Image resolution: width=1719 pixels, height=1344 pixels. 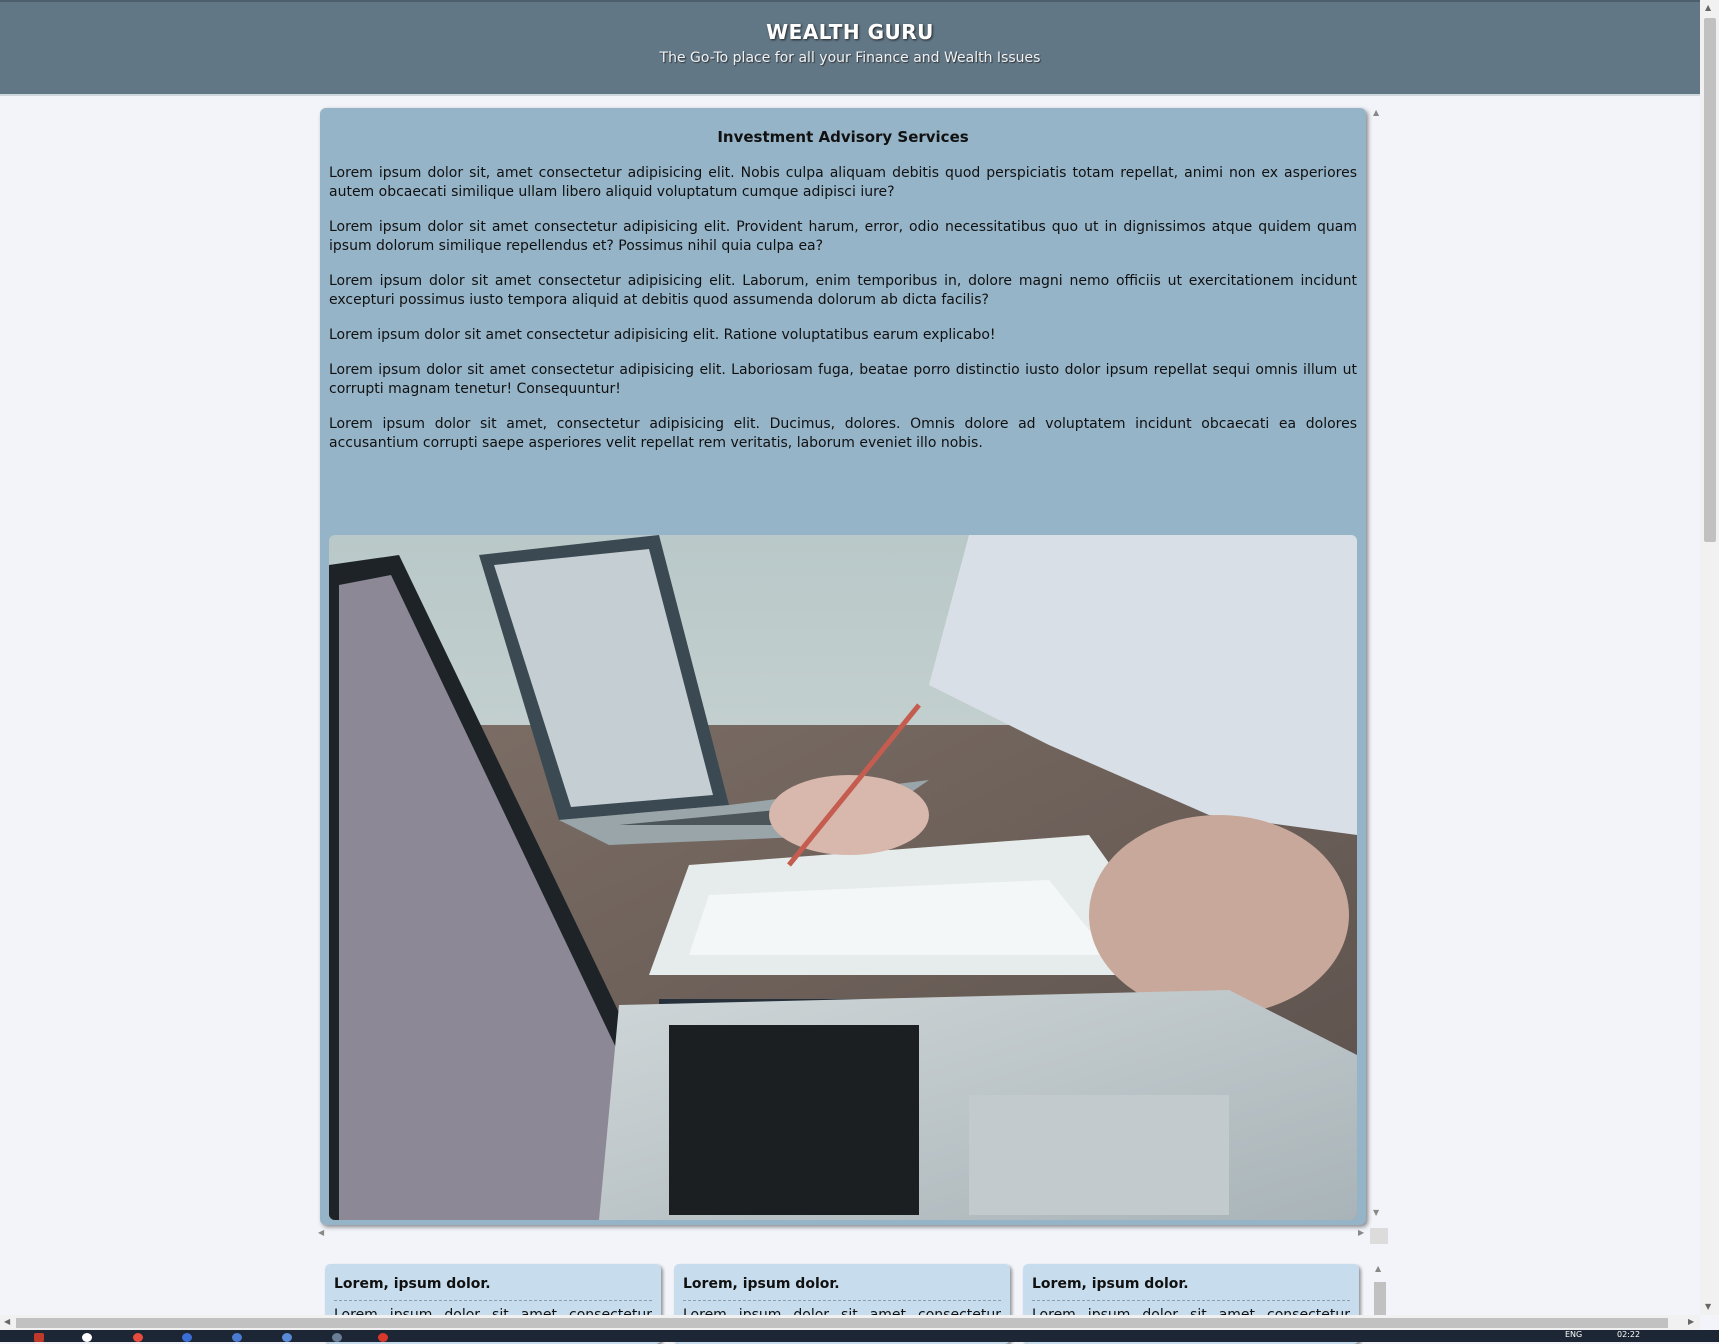 What do you see at coordinates (1709, 657) in the screenshot?
I see `page-vertical-scrollbar: ▲ ▼` at bounding box center [1709, 657].